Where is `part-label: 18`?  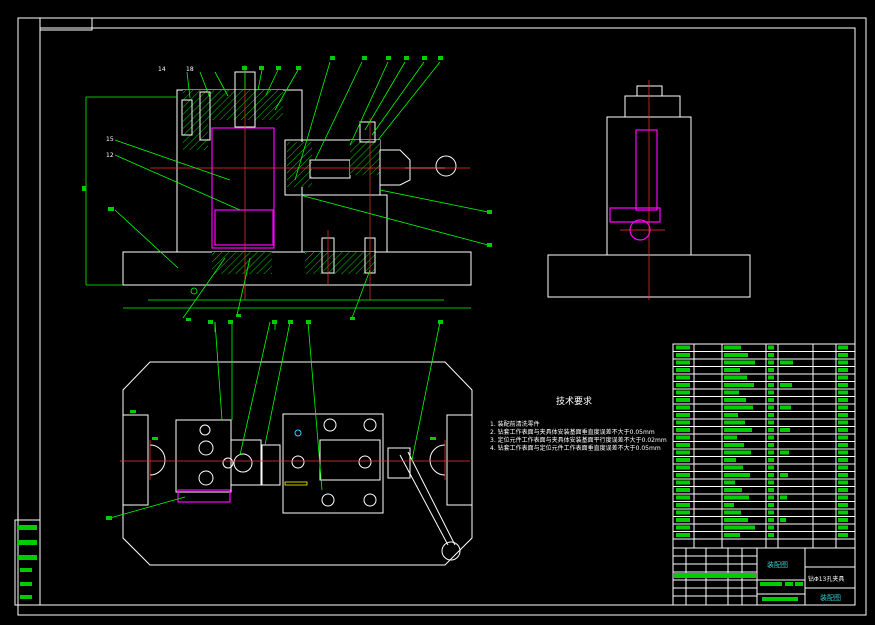
part-label: 18 is located at coordinates (190, 69).